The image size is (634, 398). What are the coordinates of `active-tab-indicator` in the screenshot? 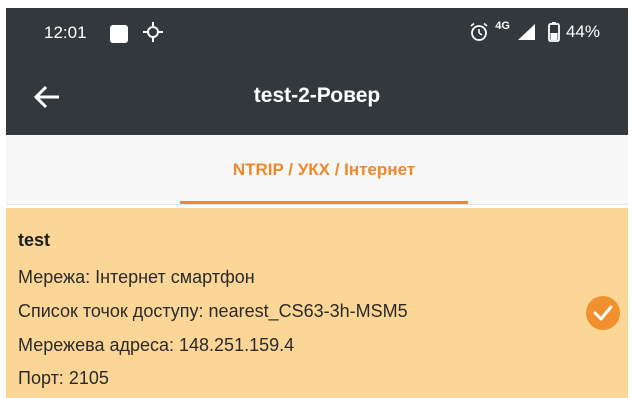 It's located at (324, 202).